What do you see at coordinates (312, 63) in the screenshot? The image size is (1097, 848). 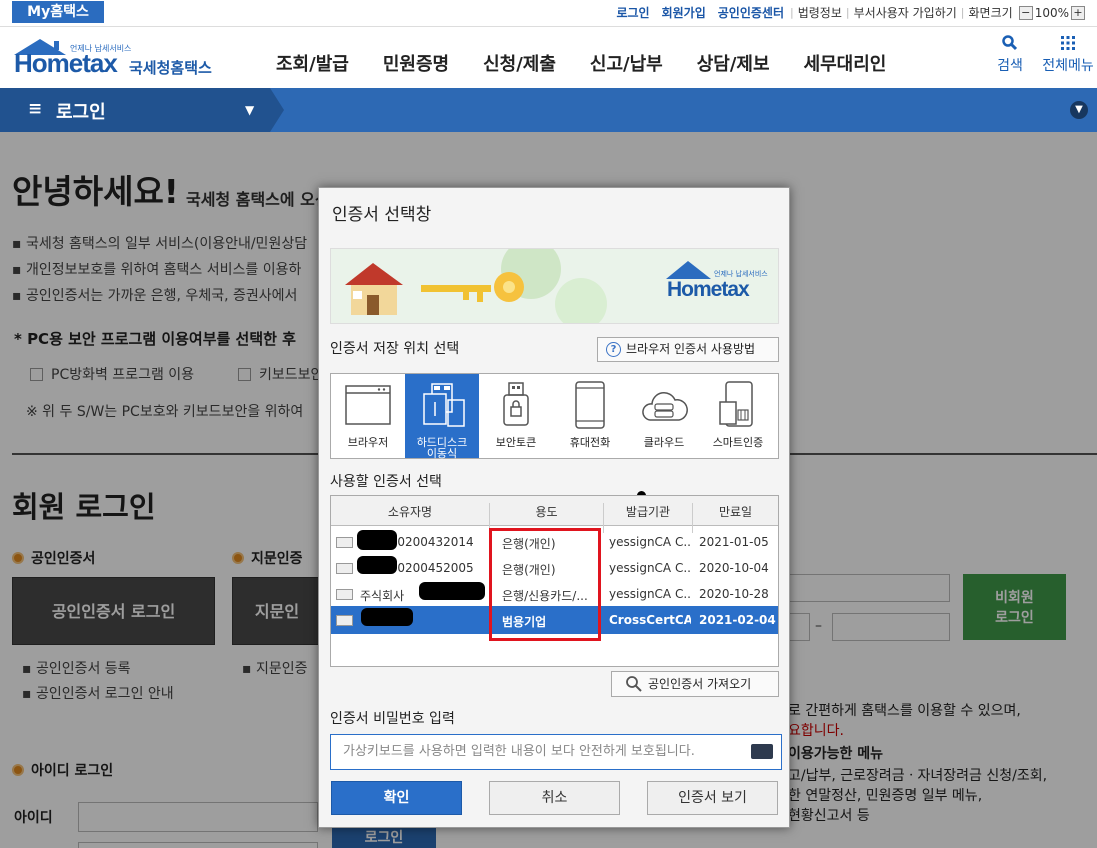 I see `nav-inquiry: 조회/발급` at bounding box center [312, 63].